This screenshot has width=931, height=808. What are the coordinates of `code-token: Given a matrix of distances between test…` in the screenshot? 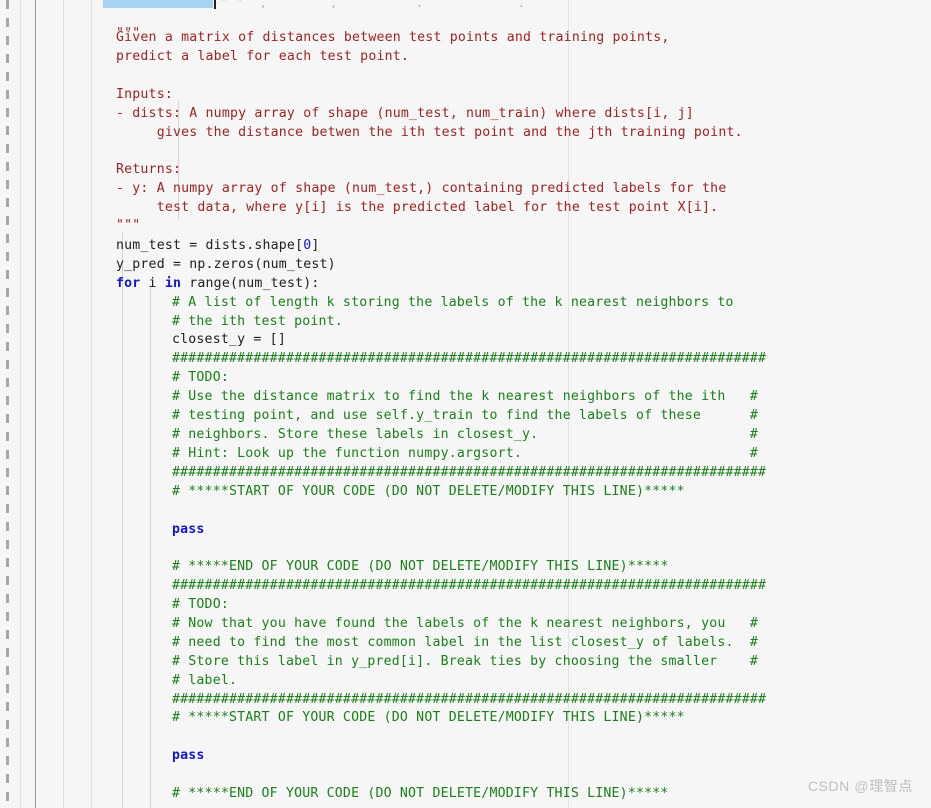 It's located at (393, 37).